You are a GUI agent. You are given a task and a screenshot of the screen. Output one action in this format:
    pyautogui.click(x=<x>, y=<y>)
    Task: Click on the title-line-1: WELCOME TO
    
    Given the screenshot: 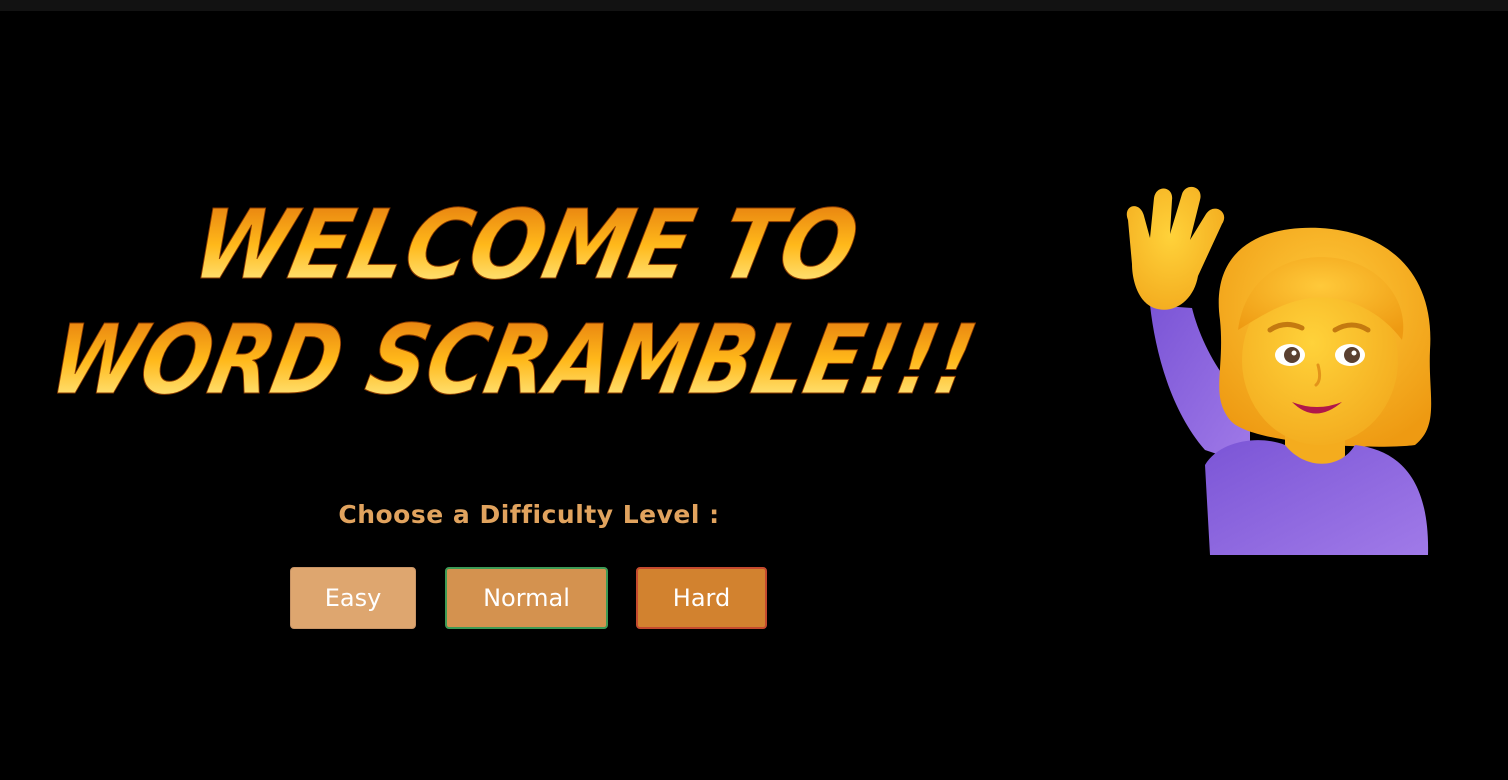 What is the action you would take?
    pyautogui.click(x=526, y=245)
    